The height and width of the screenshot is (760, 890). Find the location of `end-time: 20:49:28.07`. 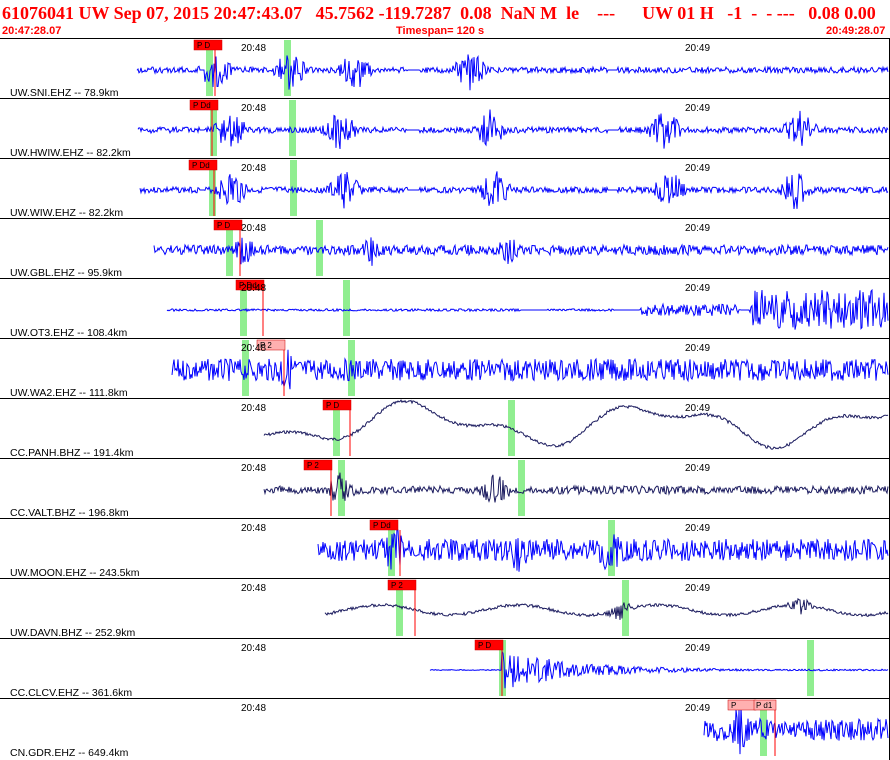

end-time: 20:49:28.07 is located at coordinates (856, 31).